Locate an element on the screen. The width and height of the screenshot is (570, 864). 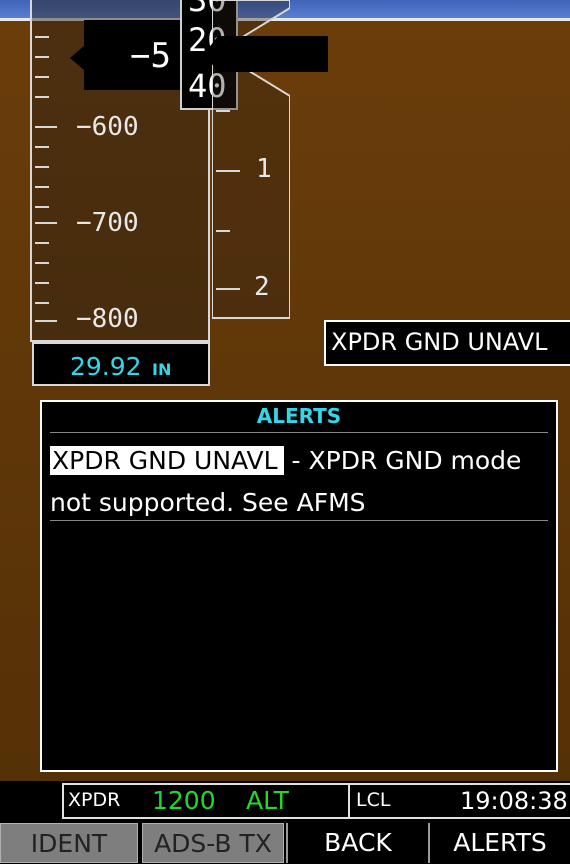
xpdr-label: XPDR is located at coordinates (94, 800).